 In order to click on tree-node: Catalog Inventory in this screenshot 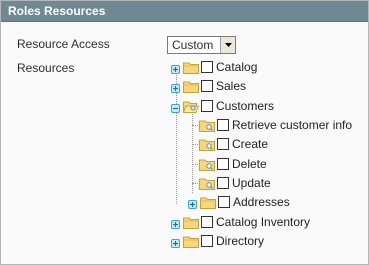, I will do `click(240, 222)`.